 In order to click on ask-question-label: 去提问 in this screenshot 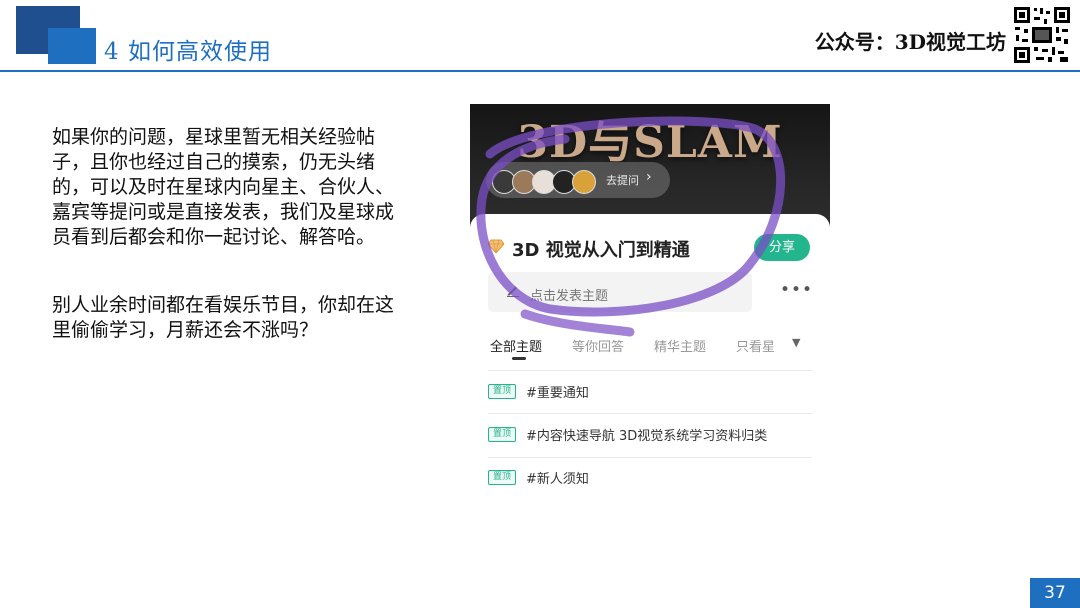, I will do `click(622, 180)`.